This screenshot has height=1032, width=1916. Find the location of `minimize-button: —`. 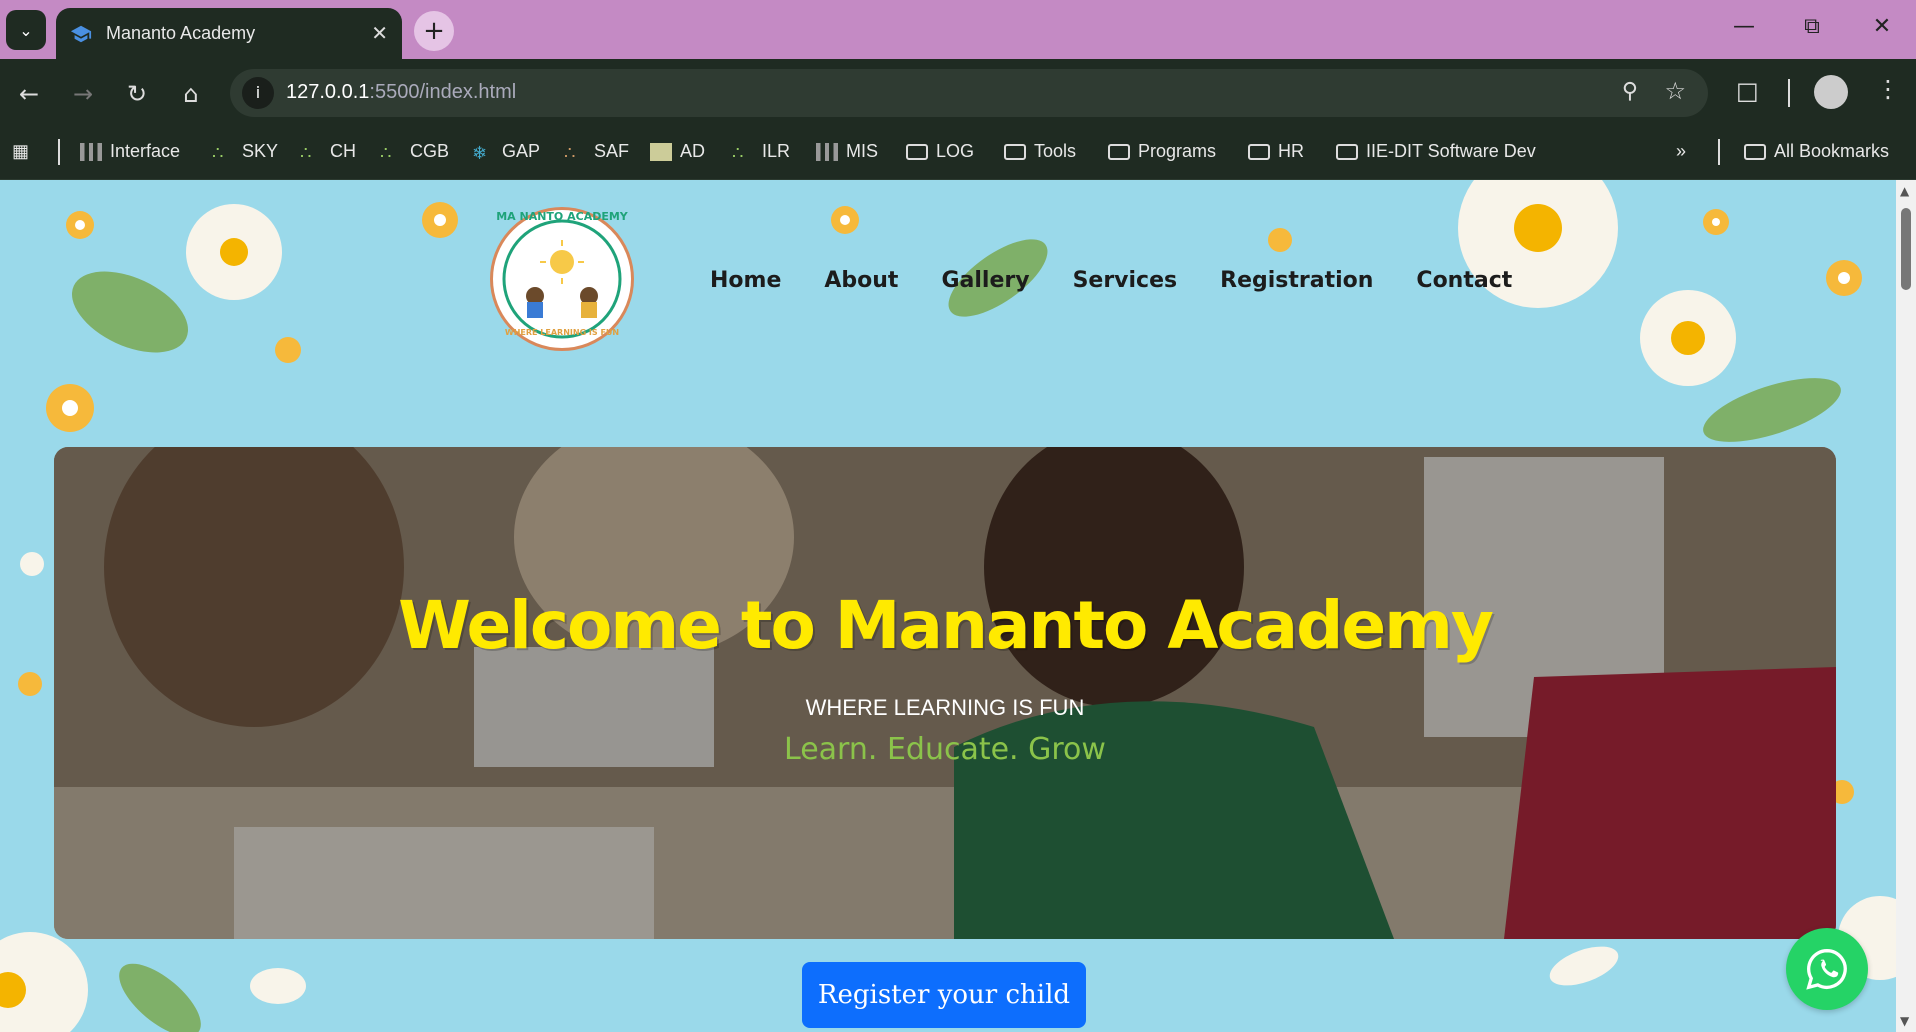

minimize-button: — is located at coordinates (1744, 26).